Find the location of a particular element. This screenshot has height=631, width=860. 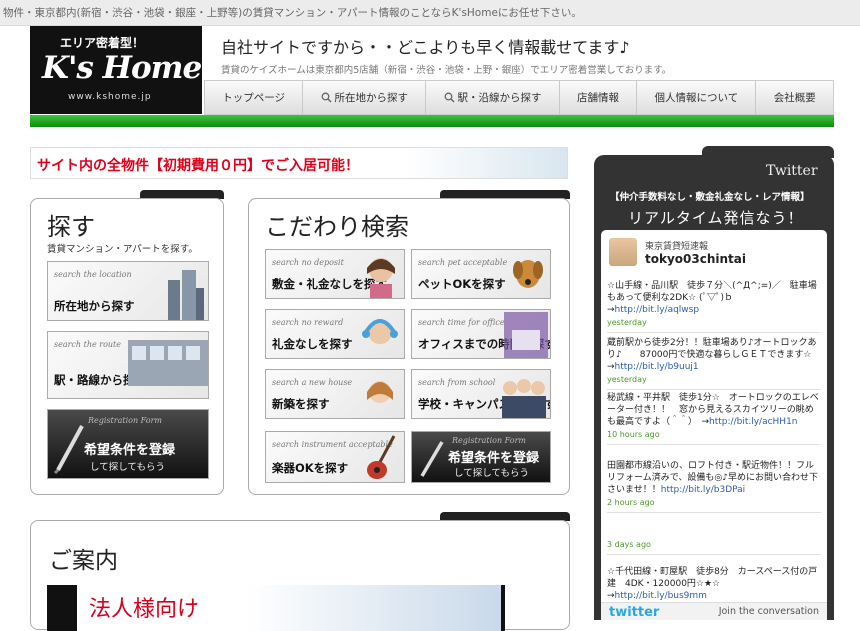

tile-caption: search the location is located at coordinates (93, 274).